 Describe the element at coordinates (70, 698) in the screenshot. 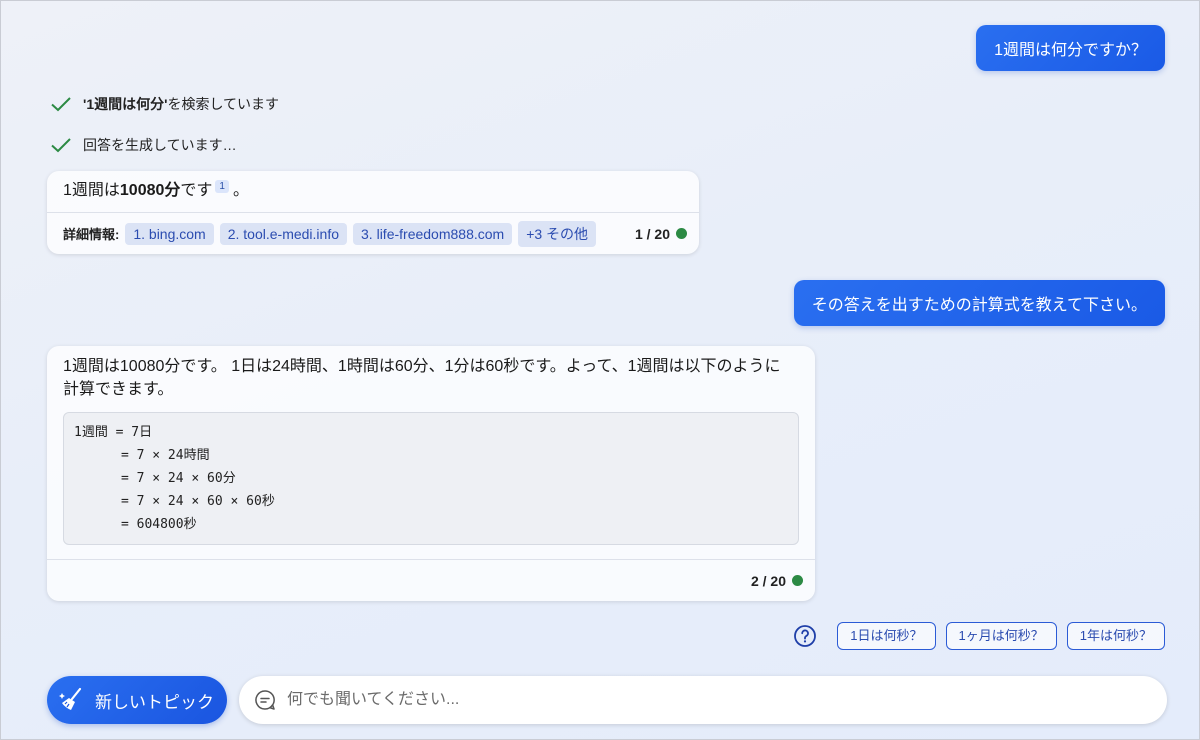

I see `broom-icon` at that location.